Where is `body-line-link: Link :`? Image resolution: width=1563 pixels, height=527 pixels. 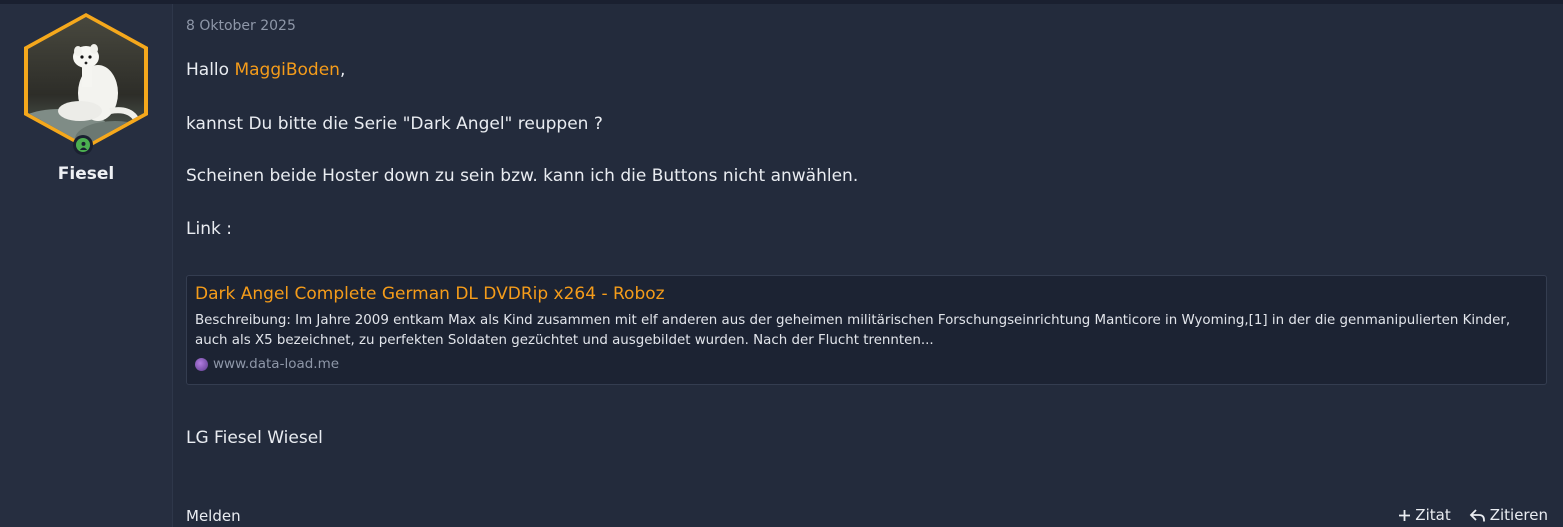
body-line-link: Link : is located at coordinates (209, 229).